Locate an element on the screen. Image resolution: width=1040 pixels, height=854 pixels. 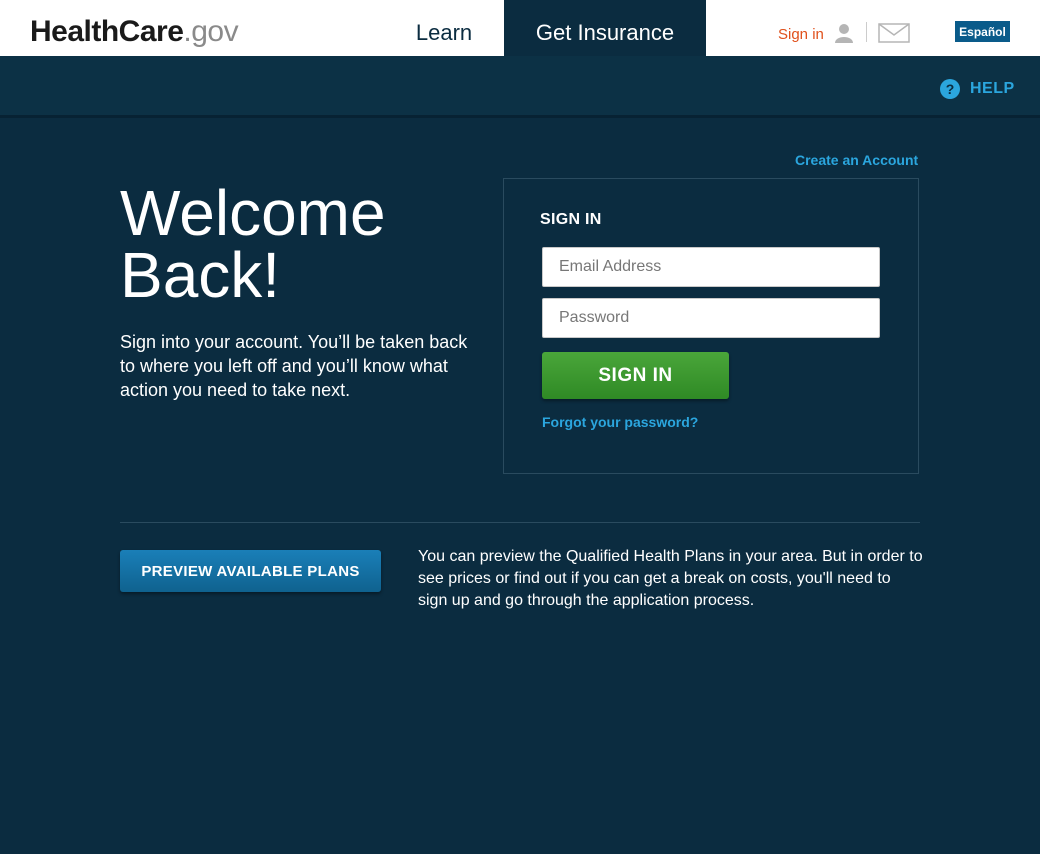
header-divider is located at coordinates (866, 32).